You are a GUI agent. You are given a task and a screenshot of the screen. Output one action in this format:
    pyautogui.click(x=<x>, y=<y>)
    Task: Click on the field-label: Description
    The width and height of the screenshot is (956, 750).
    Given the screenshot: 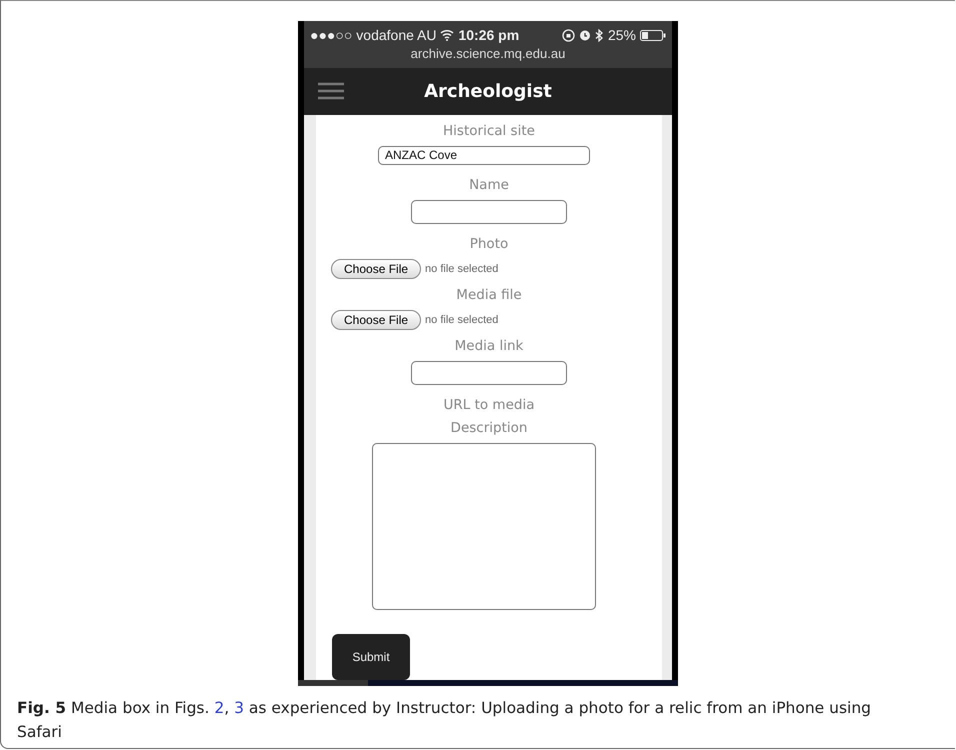 What is the action you would take?
    pyautogui.click(x=489, y=427)
    